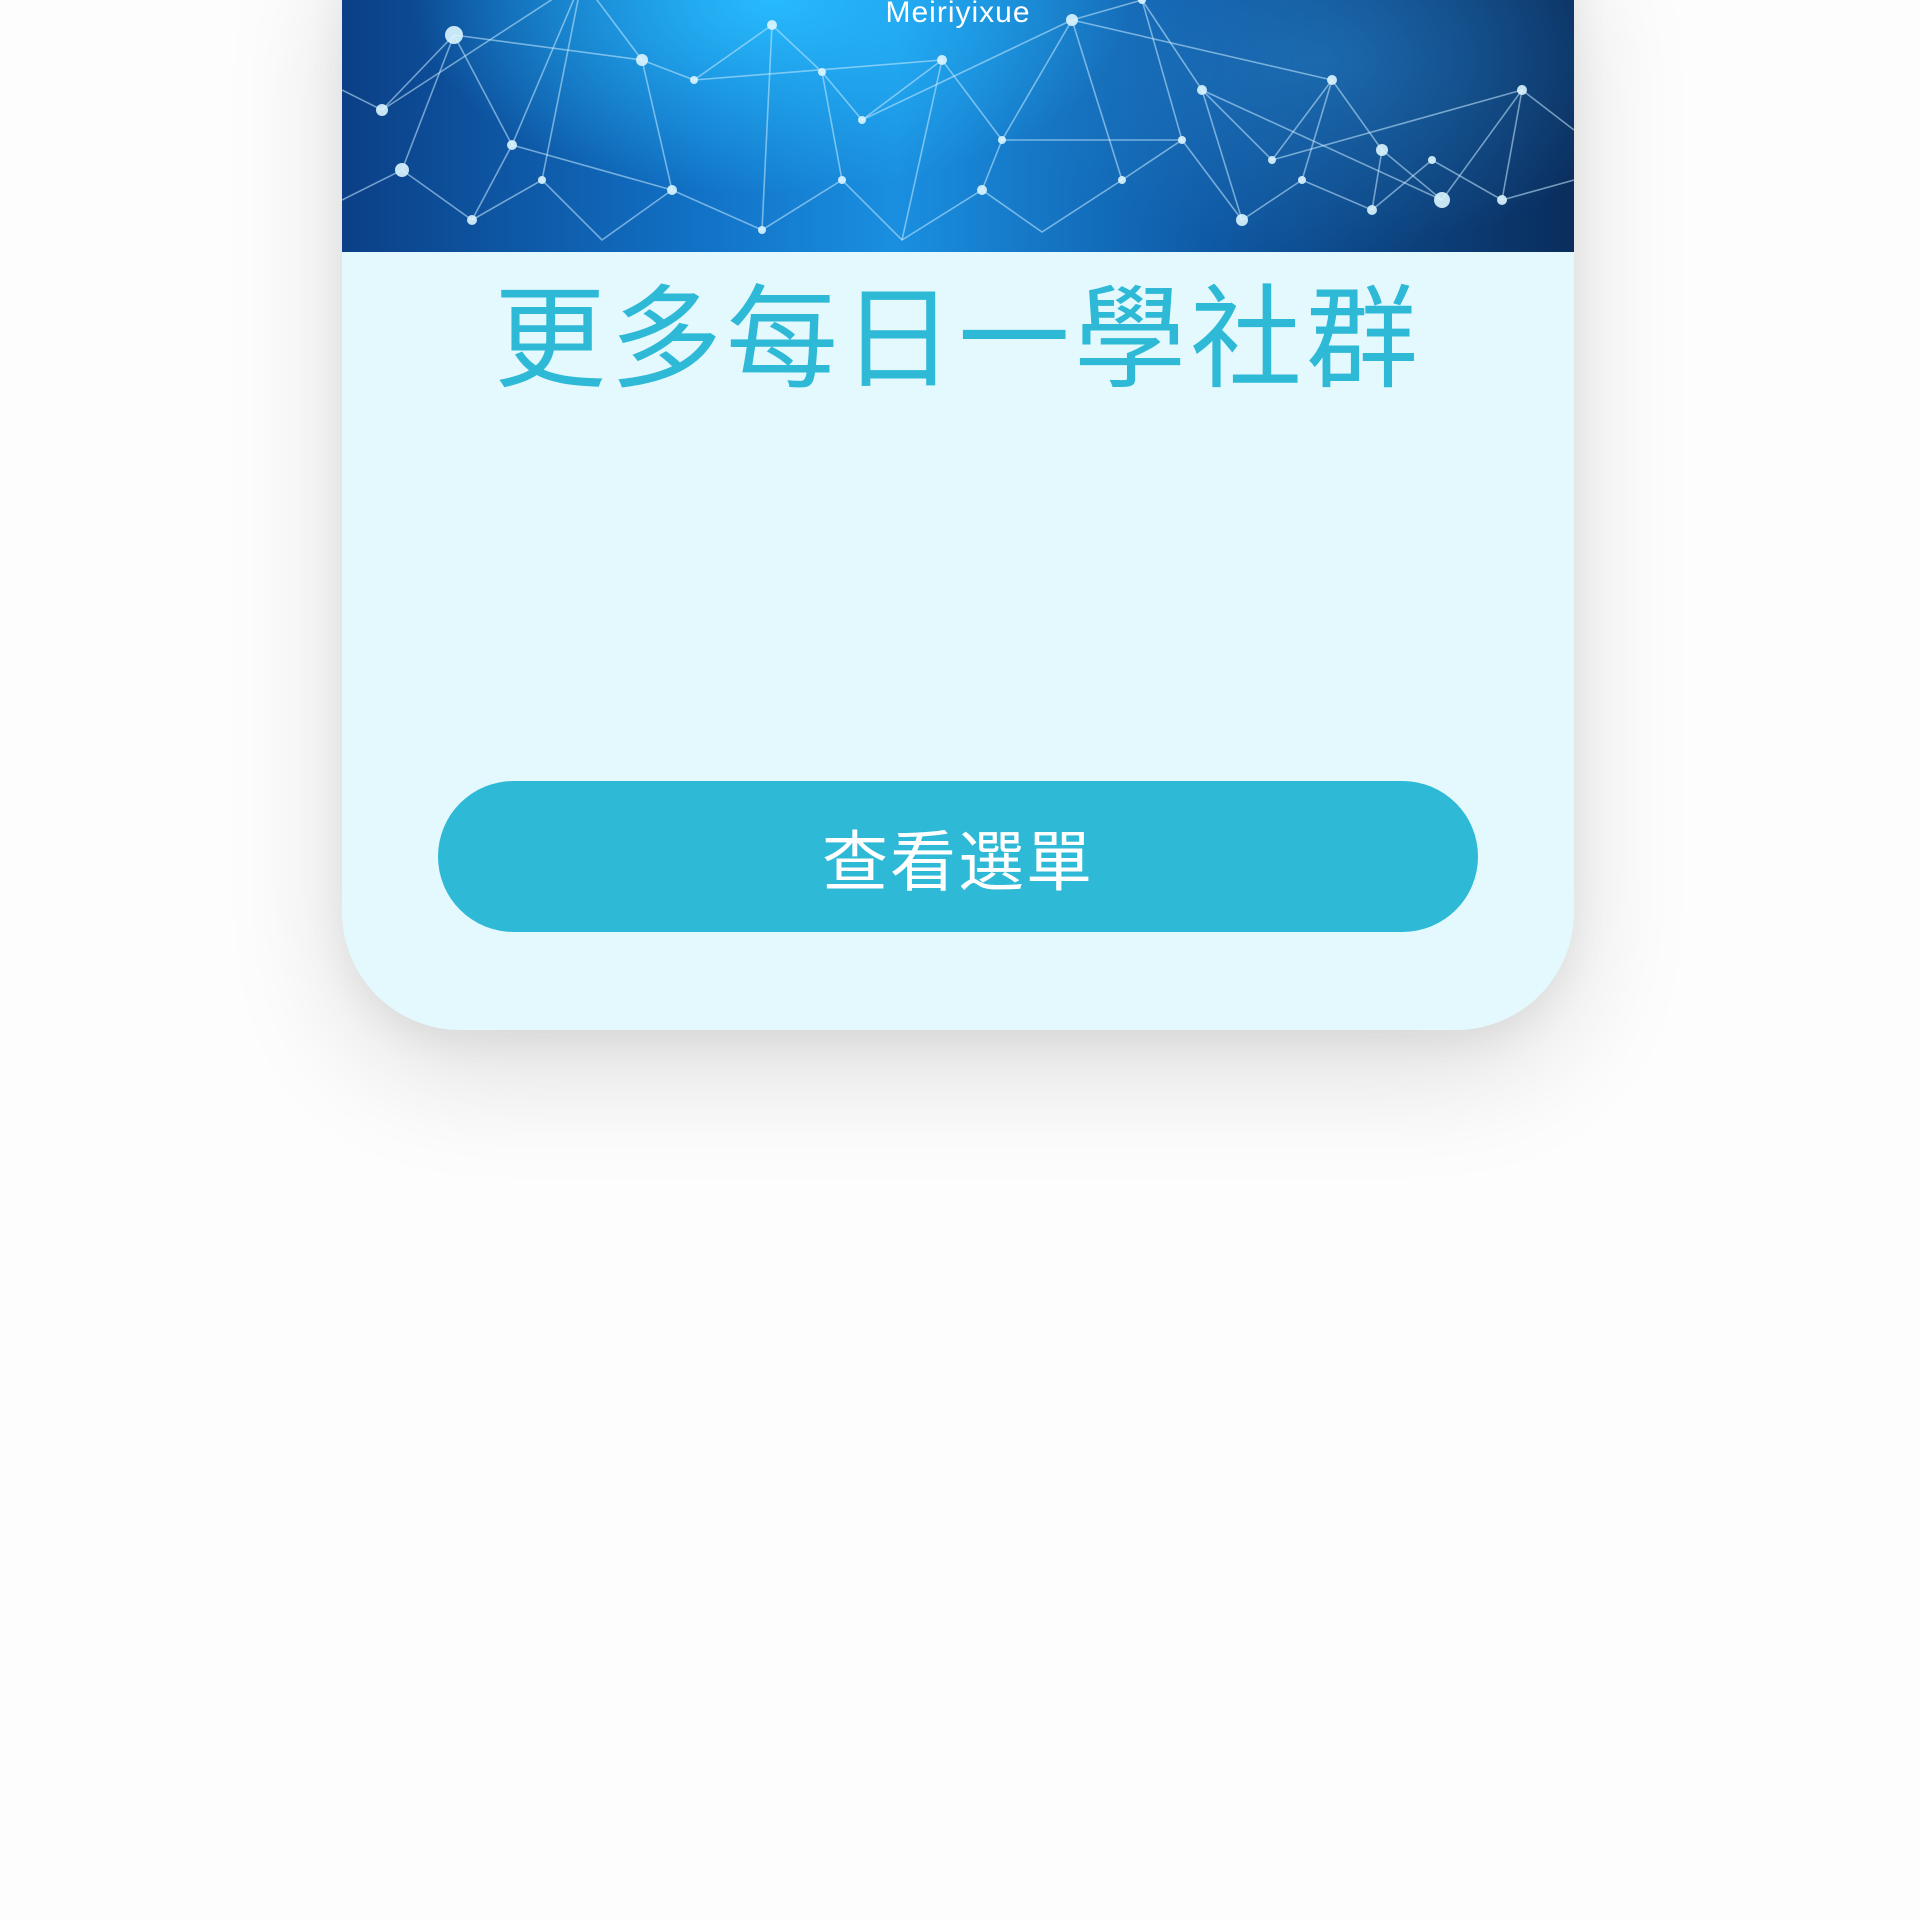 The image size is (1920, 1920). Describe the element at coordinates (958, 121) in the screenshot. I see `network-pattern` at that location.